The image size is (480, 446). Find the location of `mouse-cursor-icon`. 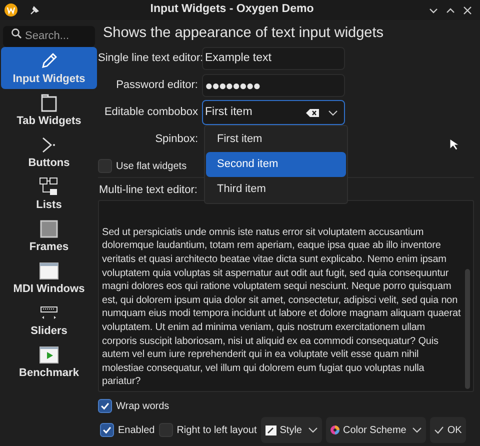

mouse-cursor-icon is located at coordinates (454, 144).